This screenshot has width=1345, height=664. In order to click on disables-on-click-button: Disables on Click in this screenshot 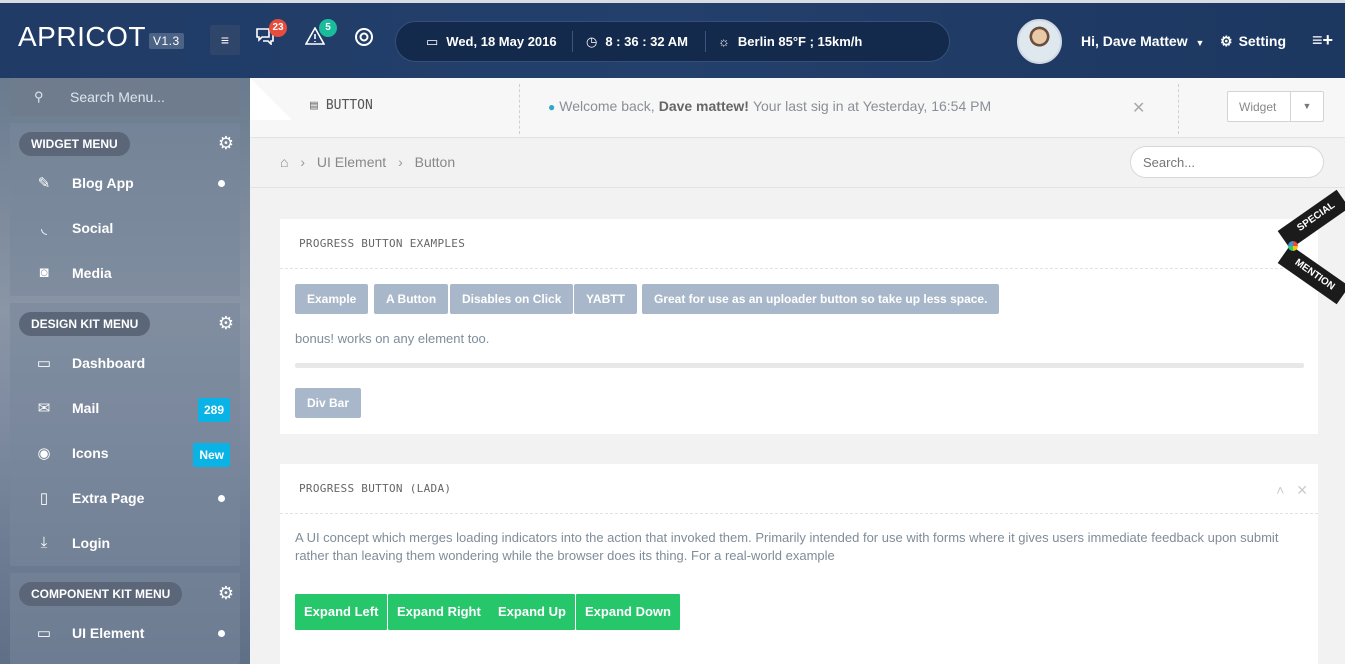, I will do `click(512, 299)`.